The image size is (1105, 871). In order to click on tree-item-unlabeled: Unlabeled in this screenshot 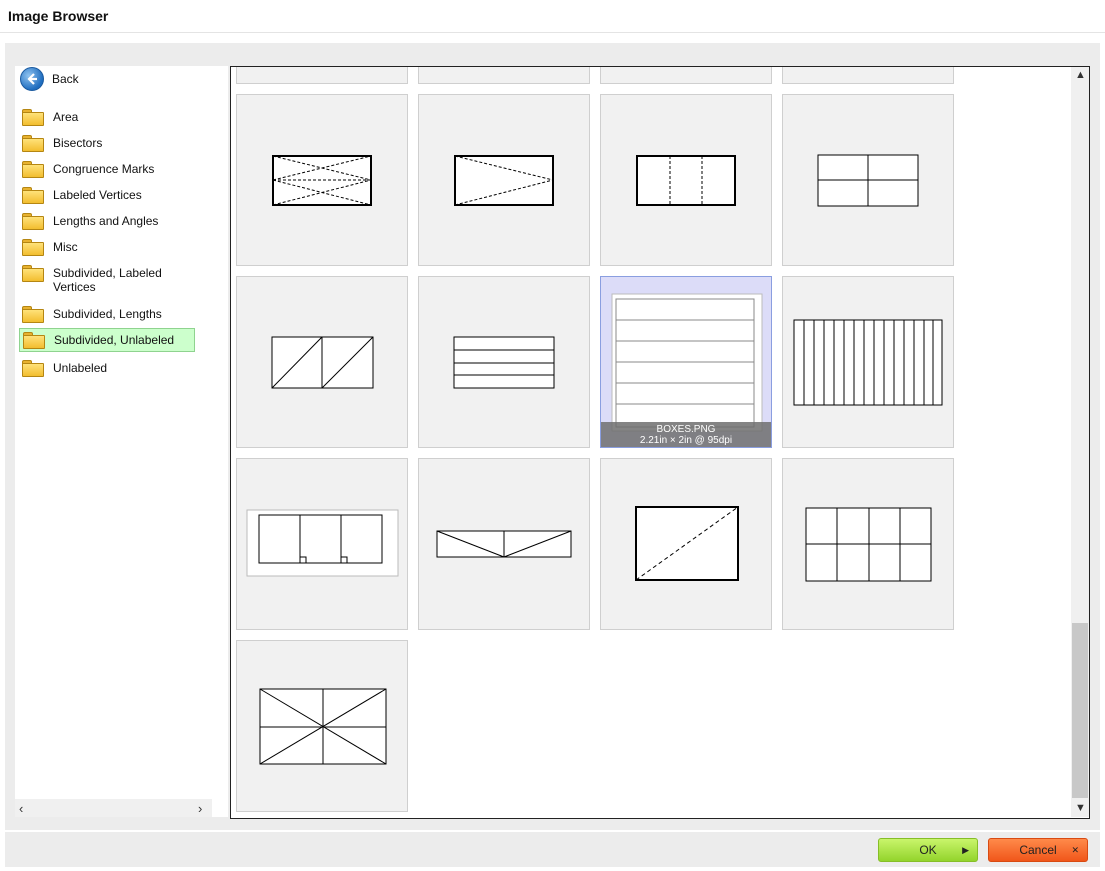, I will do `click(64, 368)`.